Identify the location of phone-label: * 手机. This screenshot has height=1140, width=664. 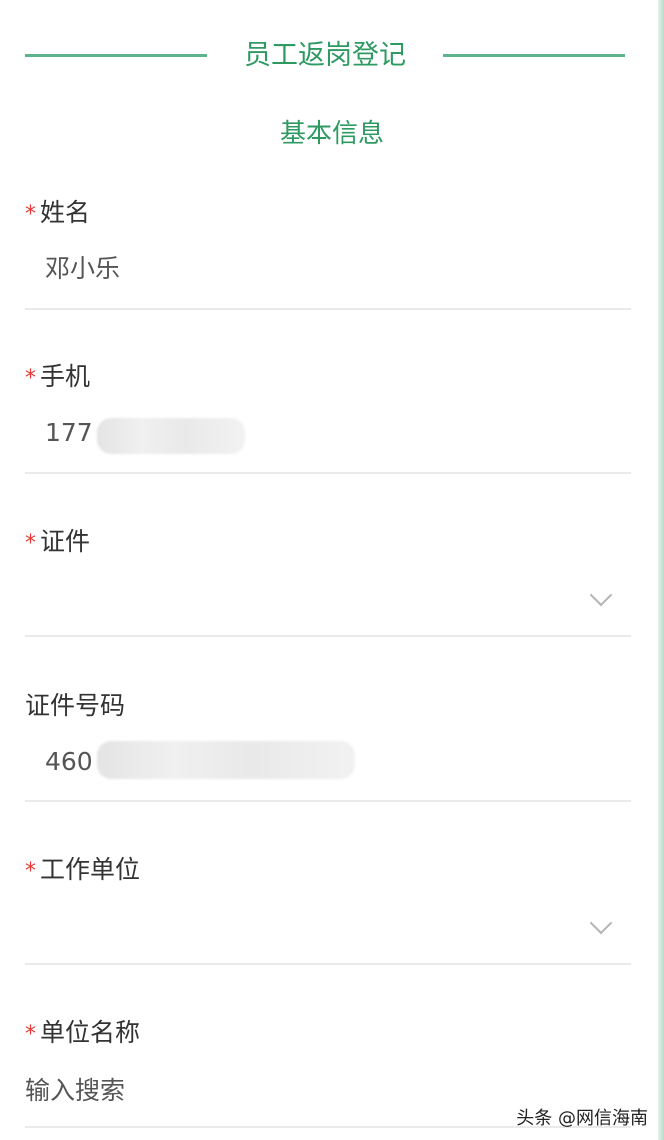
(58, 376).